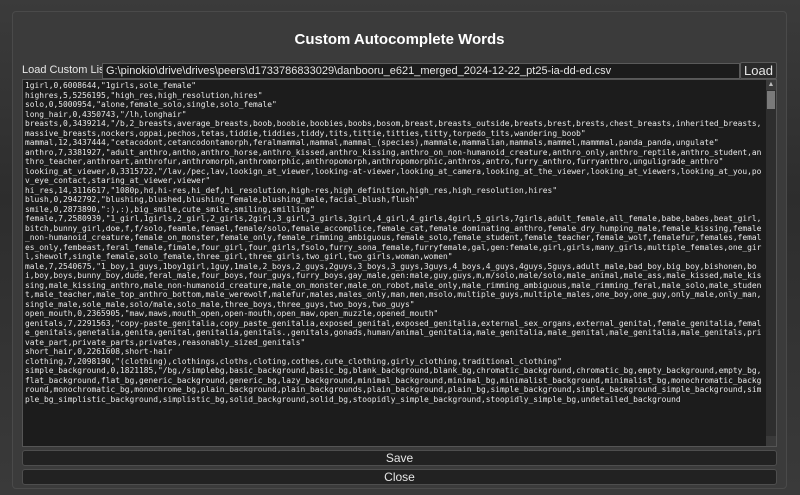 The width and height of the screenshot is (800, 495). Describe the element at coordinates (771, 263) in the screenshot. I see `vertical-scrollbar: ▲ ▼` at that location.